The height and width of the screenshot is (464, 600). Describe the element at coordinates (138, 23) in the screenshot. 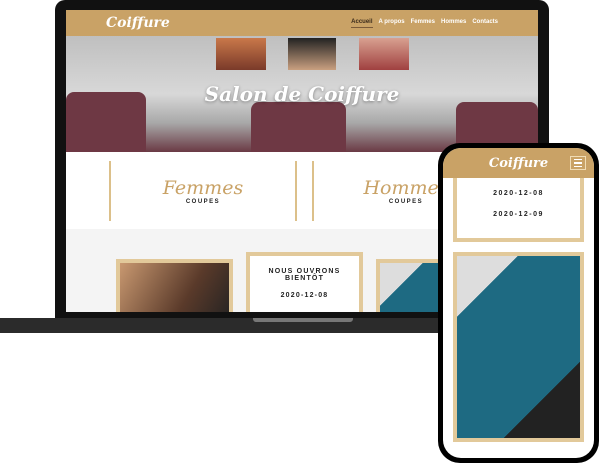

I see `logo: Coiffure` at that location.